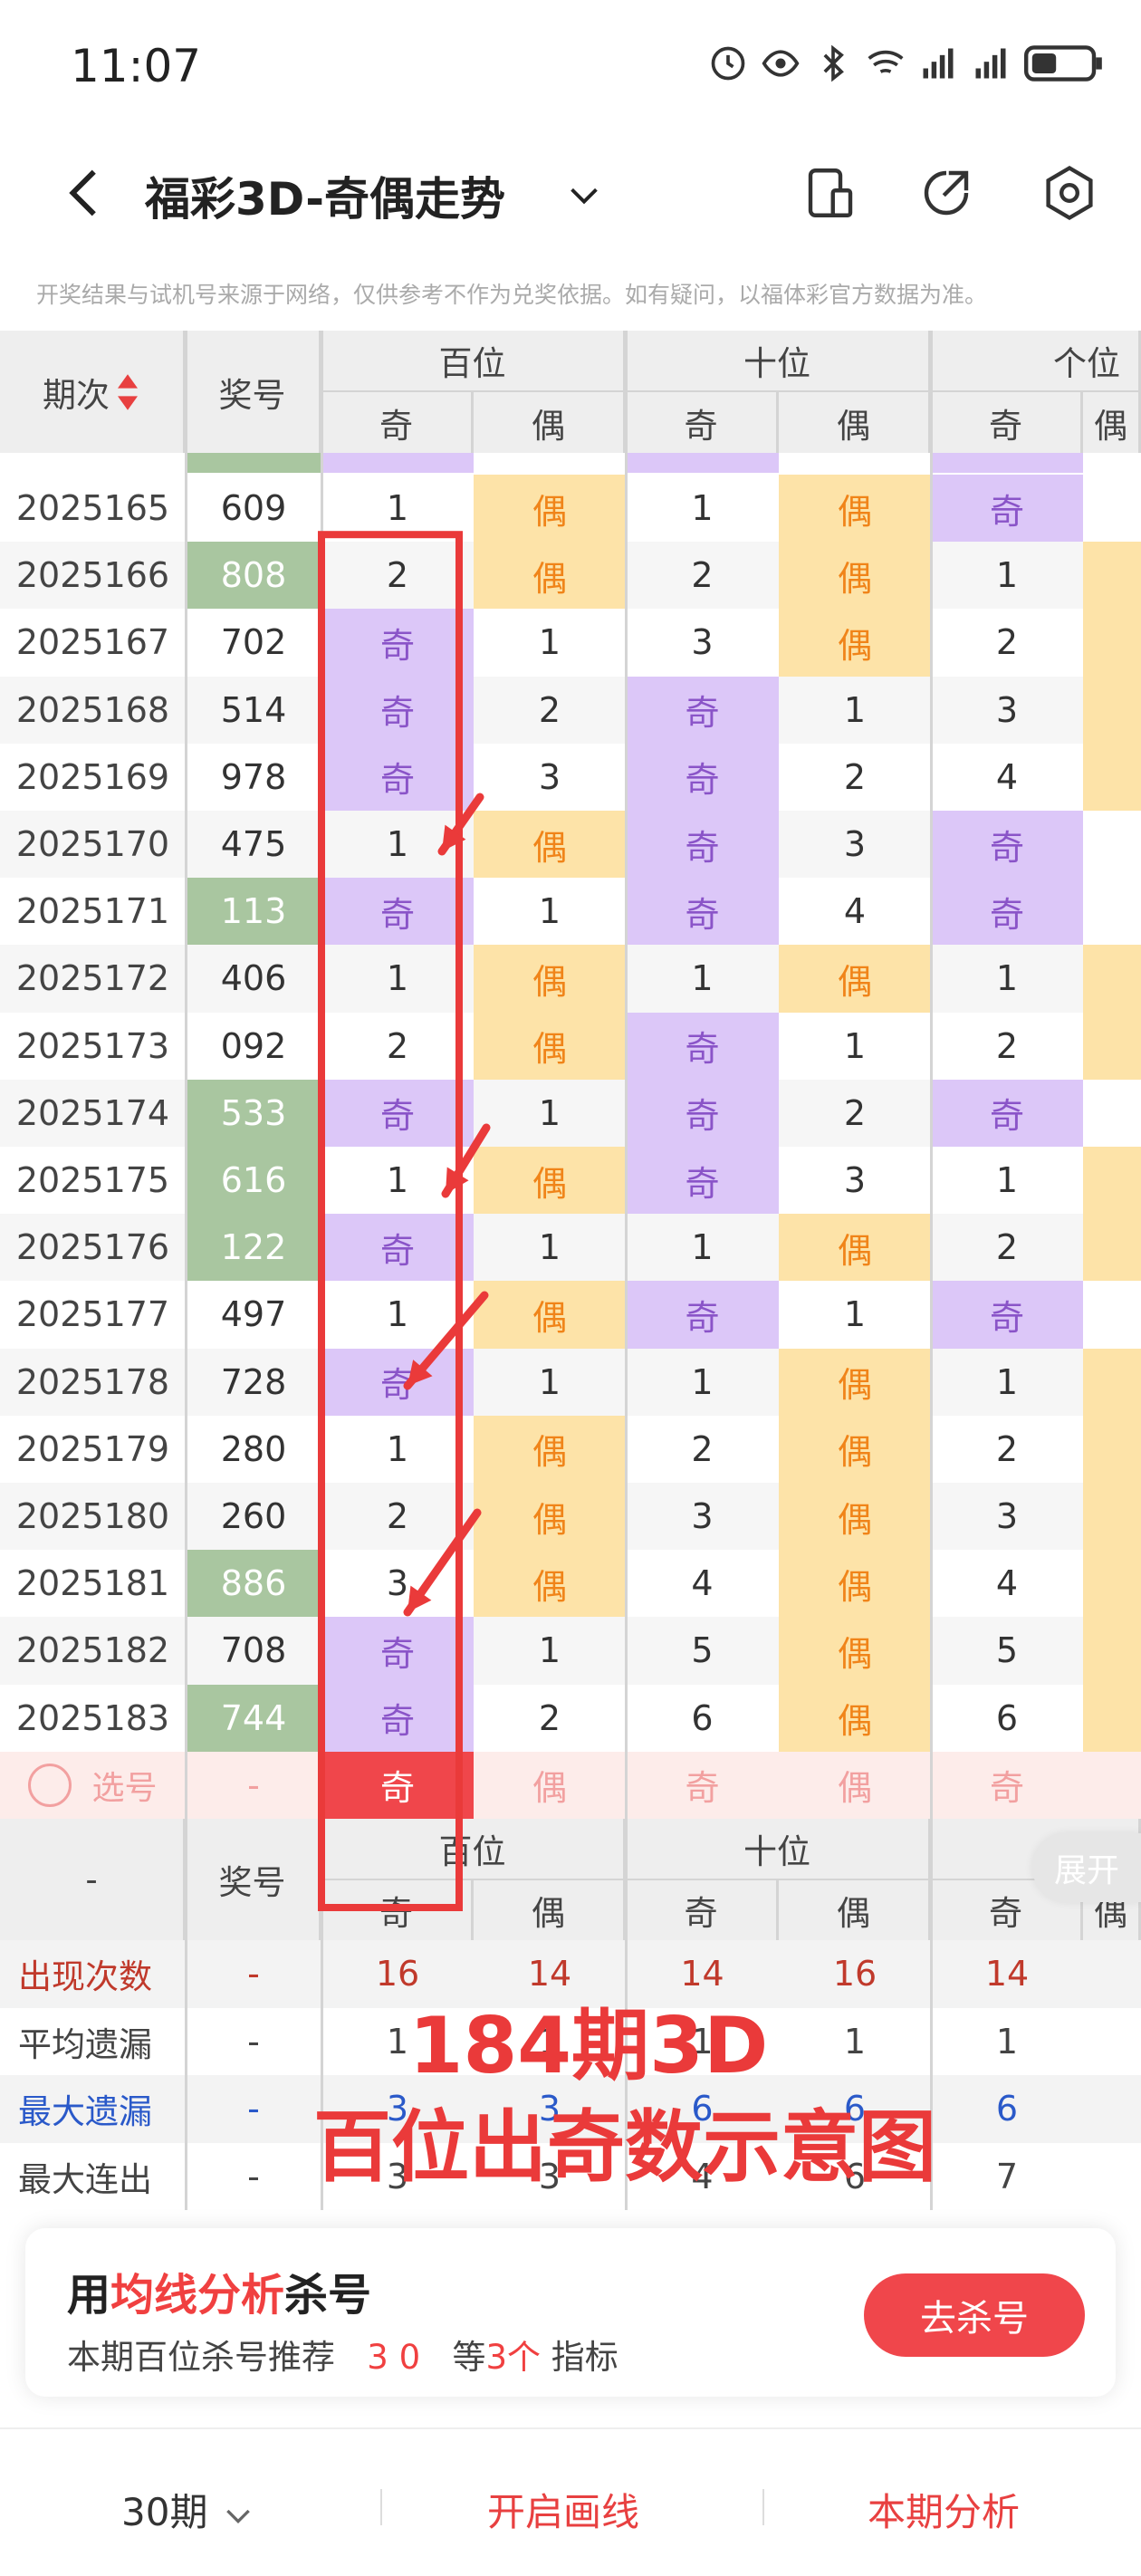  I want to click on column-header-period: 期次, so click(93, 392).